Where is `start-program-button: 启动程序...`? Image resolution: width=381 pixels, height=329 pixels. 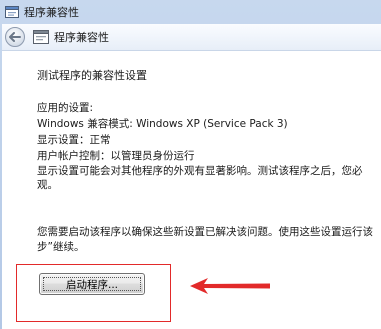 start-program-button: 启动程序... is located at coordinates (92, 284).